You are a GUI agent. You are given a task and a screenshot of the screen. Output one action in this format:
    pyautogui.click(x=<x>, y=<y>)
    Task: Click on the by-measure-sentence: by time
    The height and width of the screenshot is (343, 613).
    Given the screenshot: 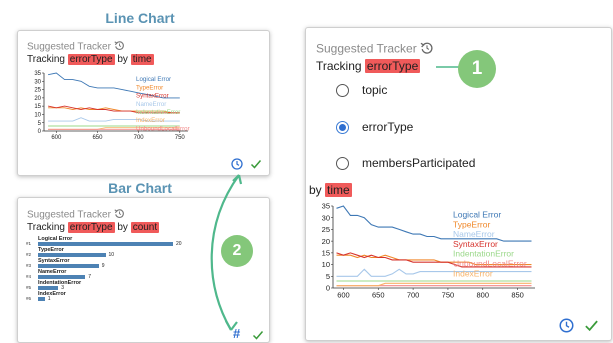 What is the action you would take?
    pyautogui.click(x=330, y=190)
    